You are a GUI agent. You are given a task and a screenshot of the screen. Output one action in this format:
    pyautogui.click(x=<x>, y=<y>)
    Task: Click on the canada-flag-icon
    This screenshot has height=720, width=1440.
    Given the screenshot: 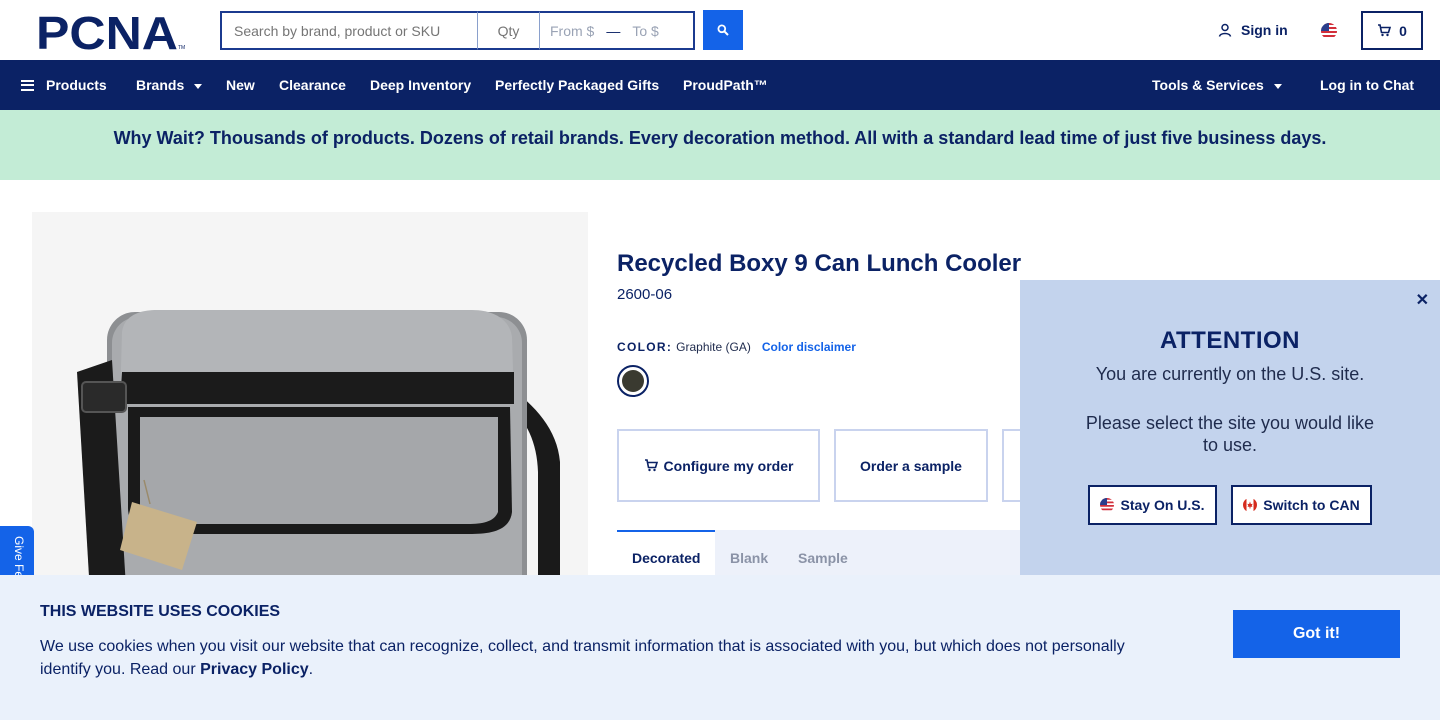 What is the action you would take?
    pyautogui.click(x=1250, y=505)
    